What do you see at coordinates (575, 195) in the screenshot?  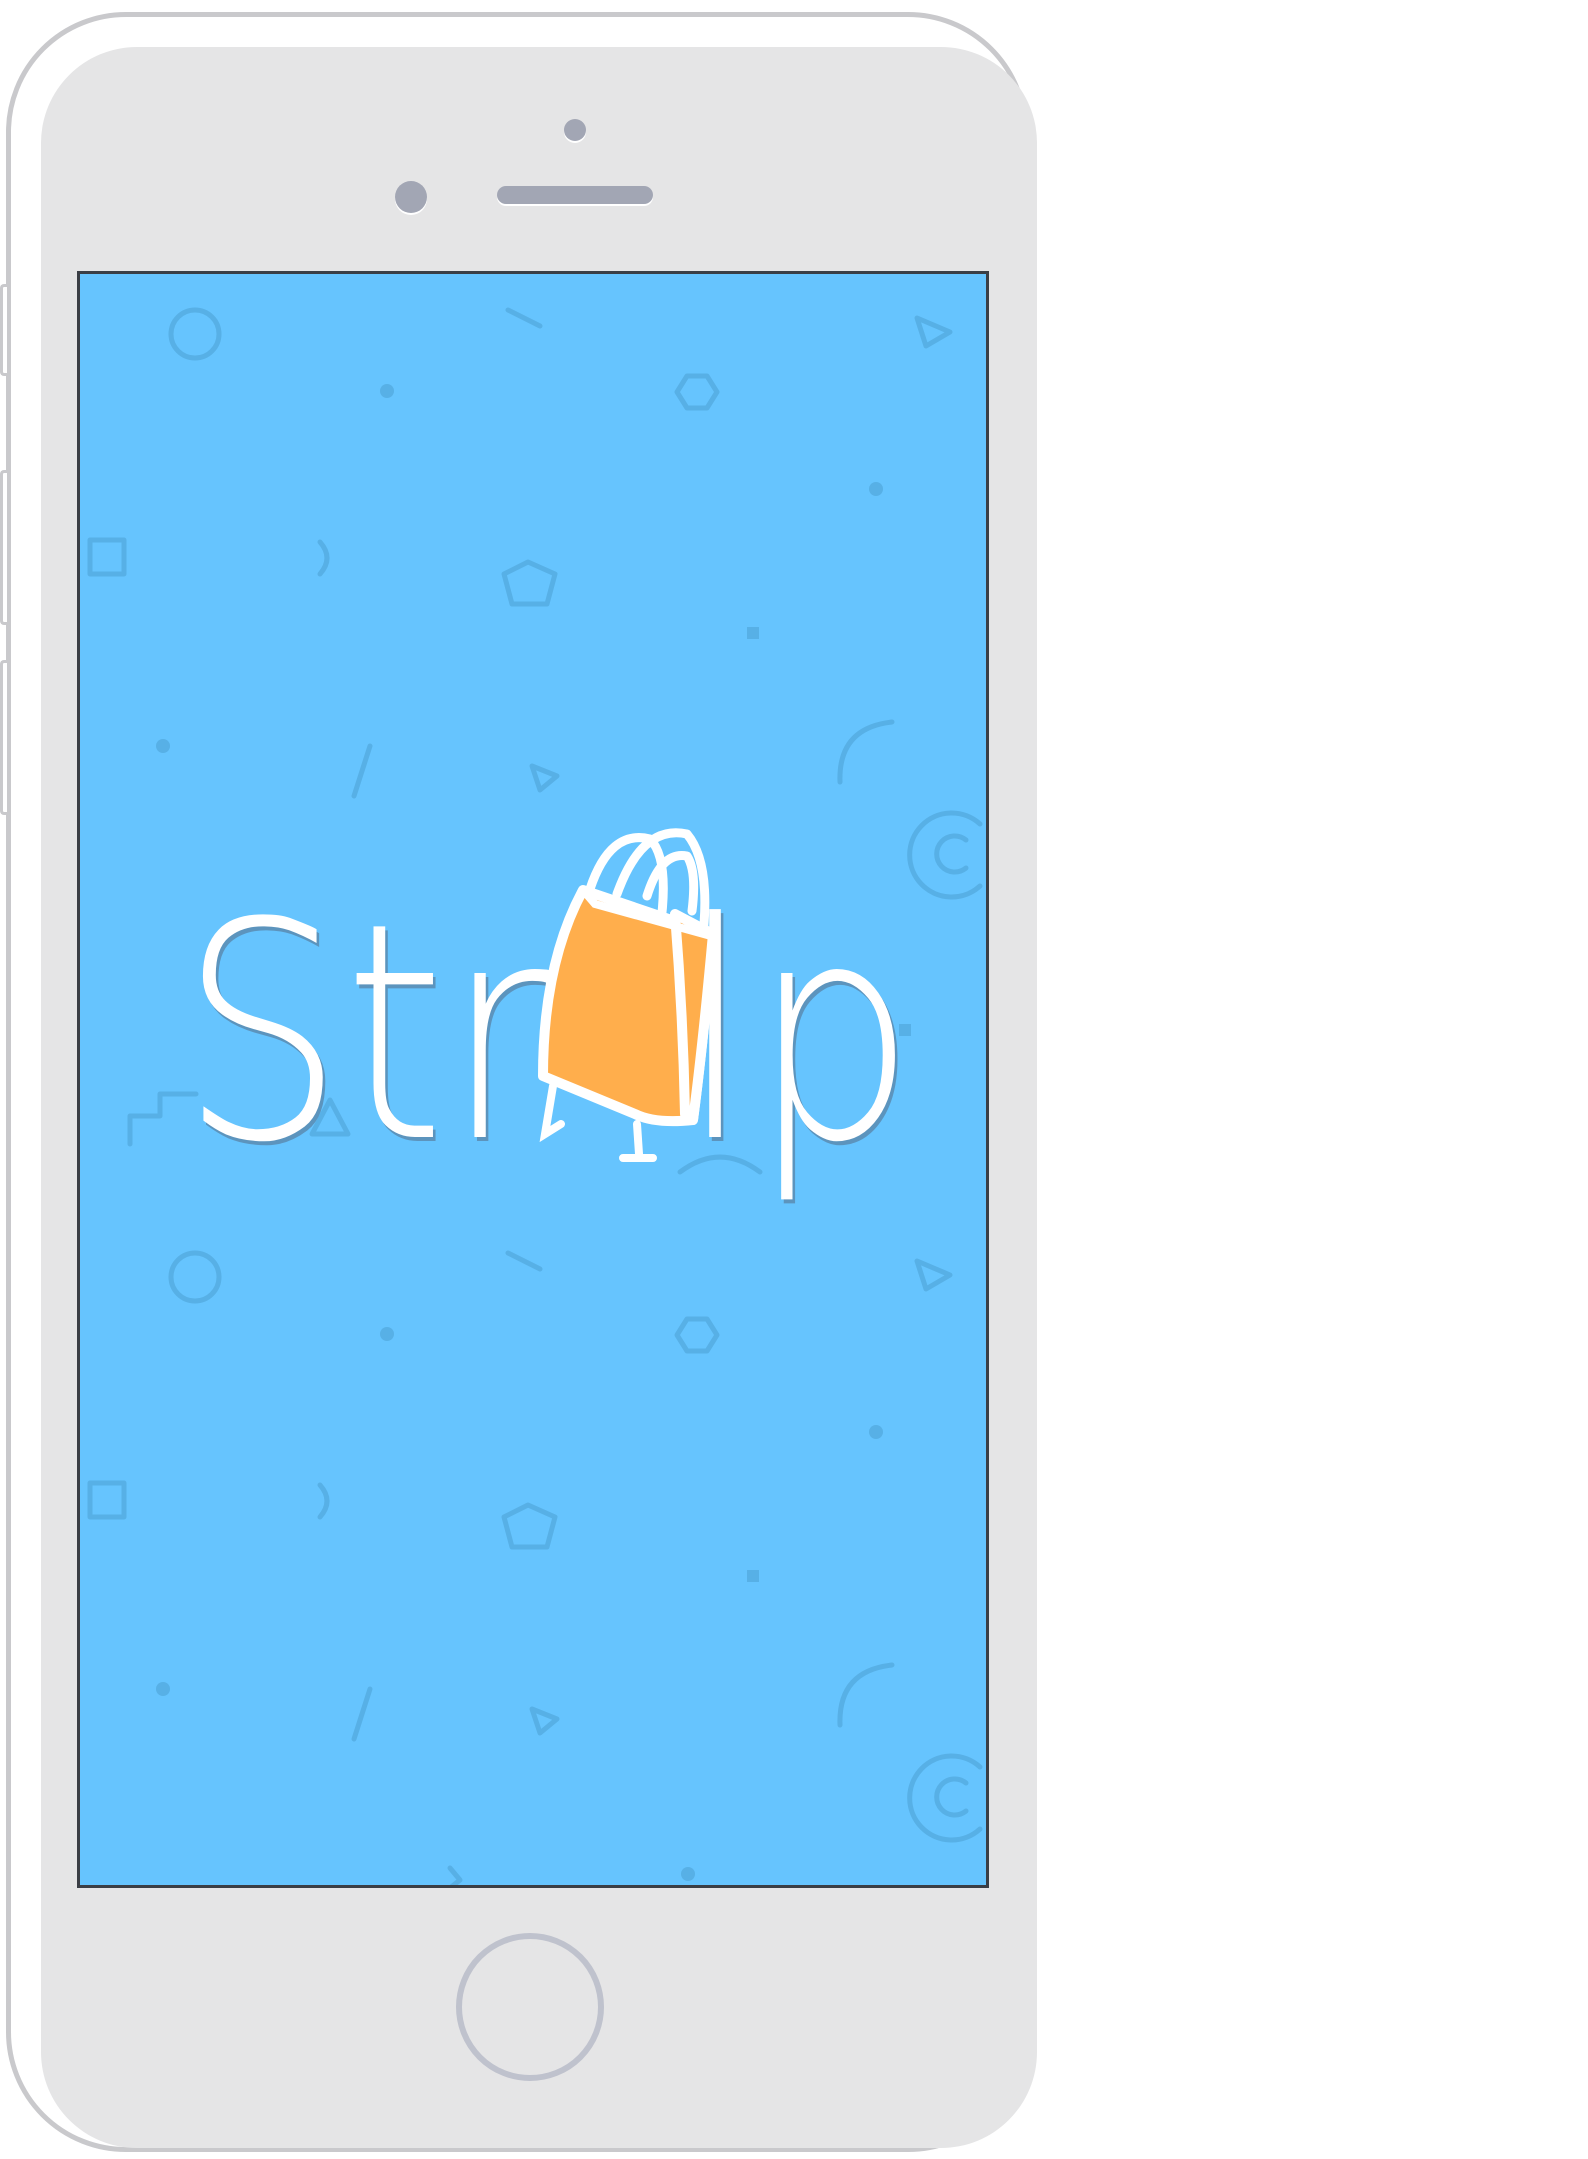 I see `earpiece-speaker-icon` at bounding box center [575, 195].